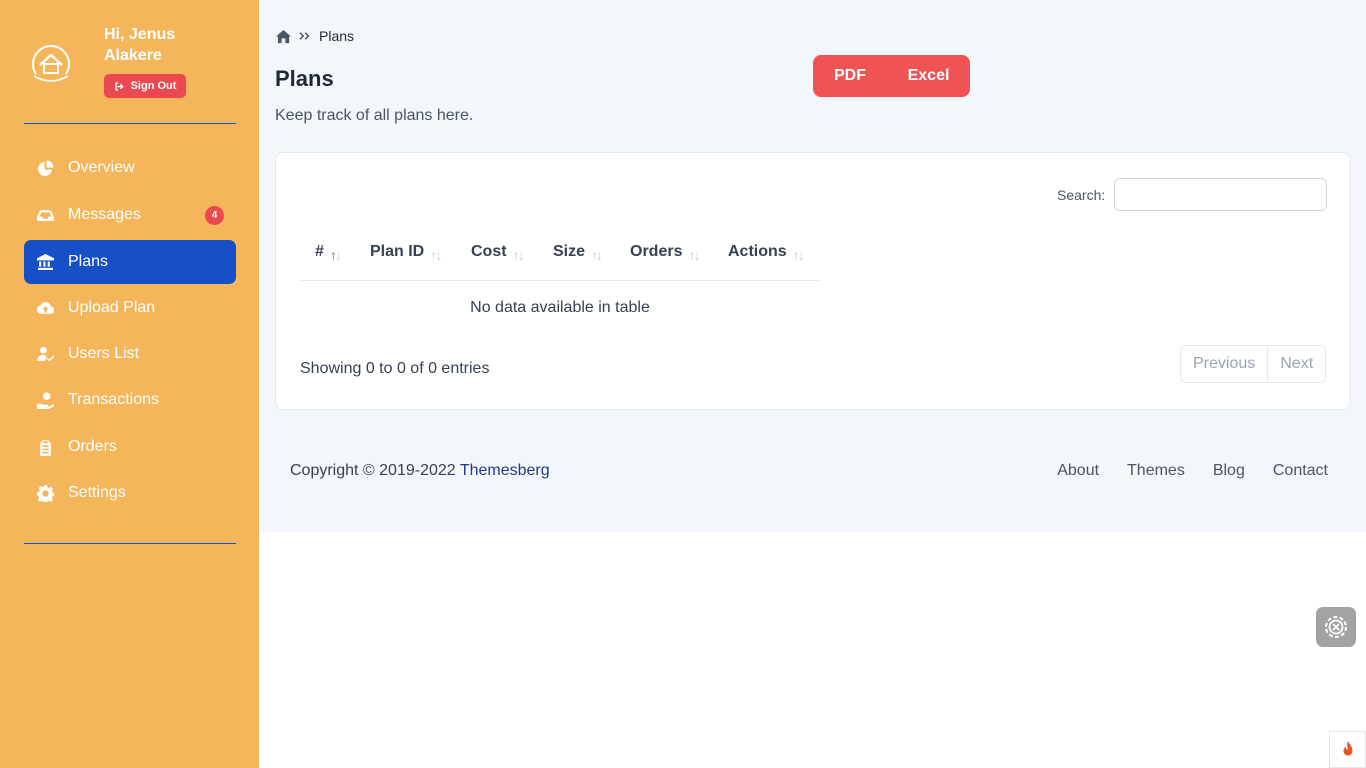  Describe the element at coordinates (489, 251) in the screenshot. I see `column-label: Cost` at that location.